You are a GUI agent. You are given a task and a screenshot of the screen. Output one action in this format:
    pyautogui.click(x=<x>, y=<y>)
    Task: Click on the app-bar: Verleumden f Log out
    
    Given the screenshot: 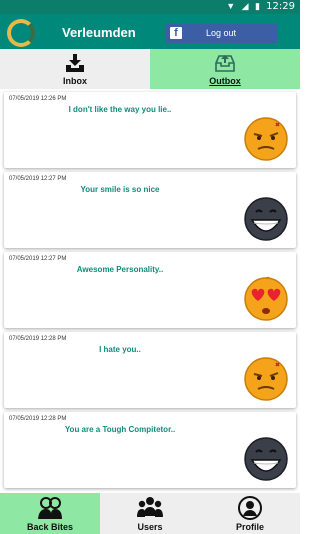 What is the action you would take?
    pyautogui.click(x=150, y=31)
    